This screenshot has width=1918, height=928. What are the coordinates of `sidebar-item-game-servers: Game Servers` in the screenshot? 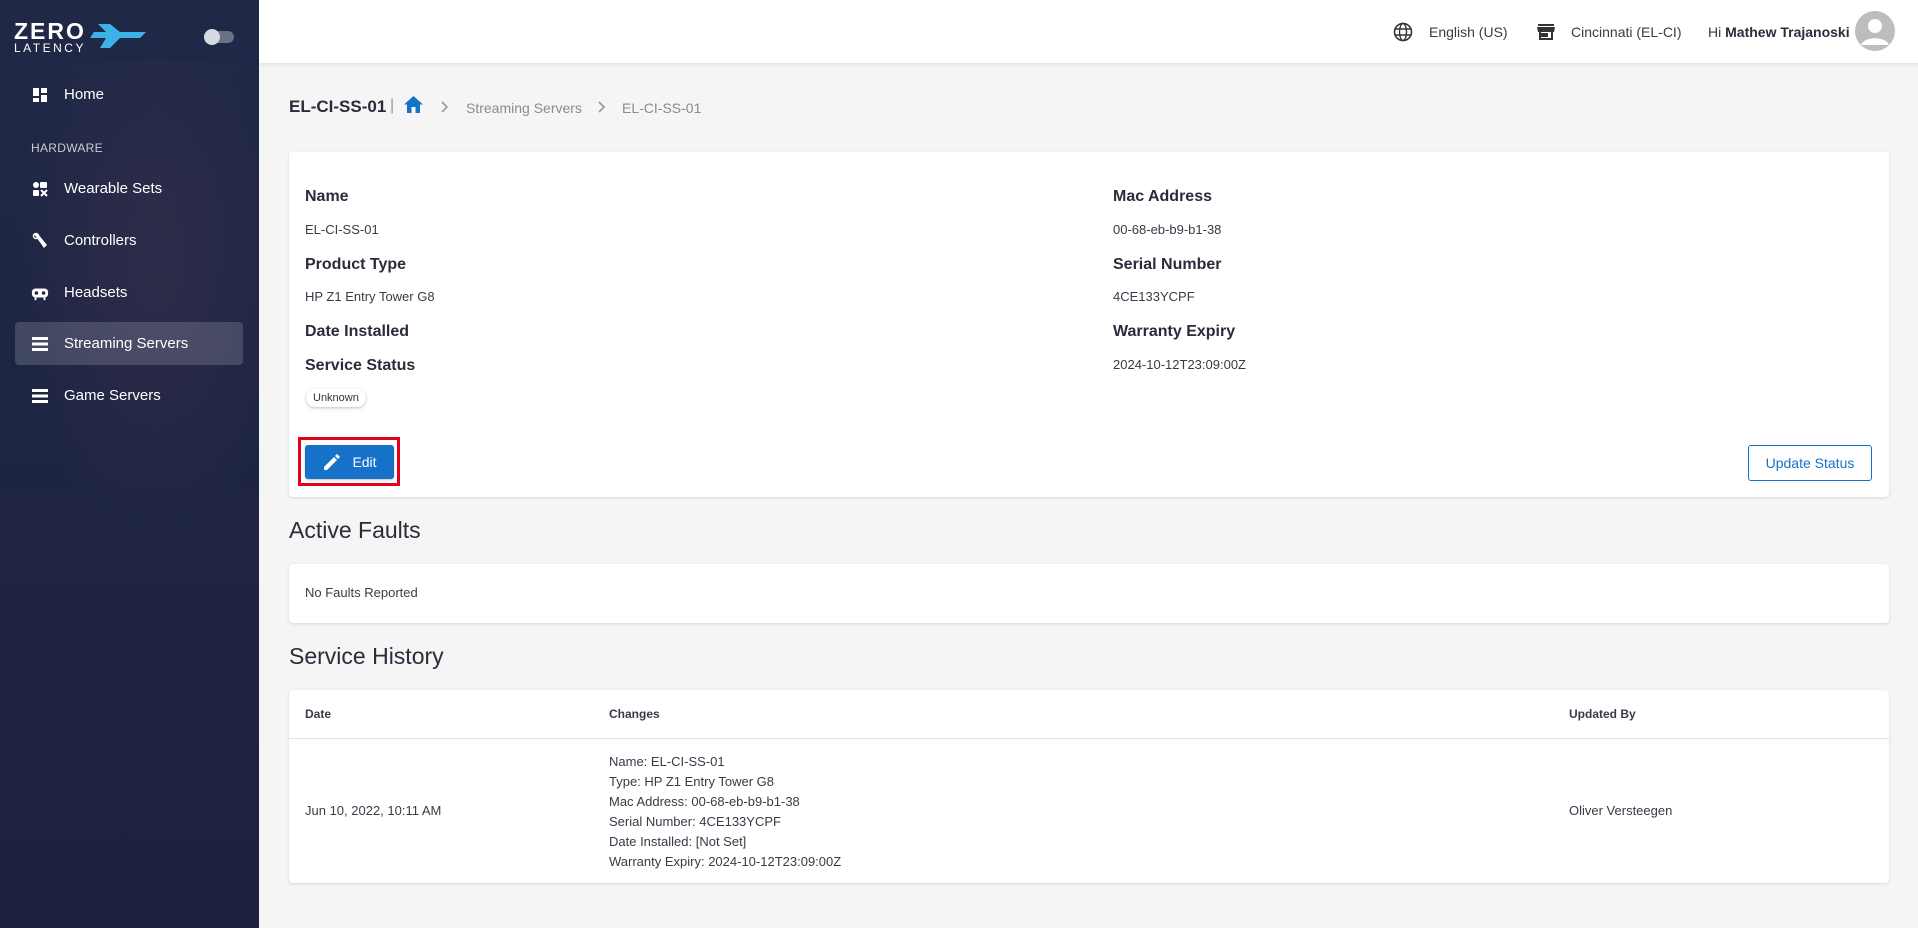 It's located at (129, 395).